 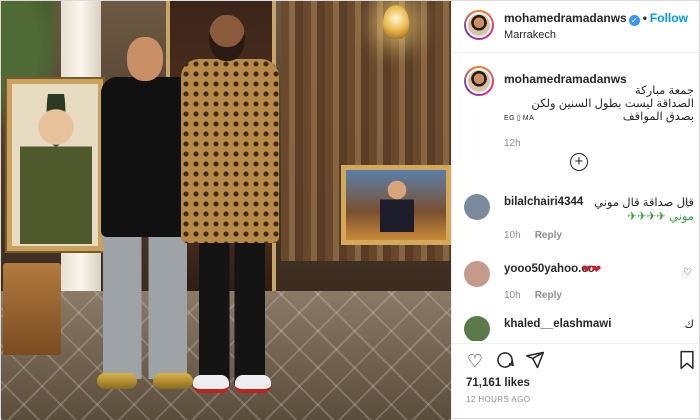 What do you see at coordinates (687, 361) in the screenshot?
I see `bookmark-icon` at bounding box center [687, 361].